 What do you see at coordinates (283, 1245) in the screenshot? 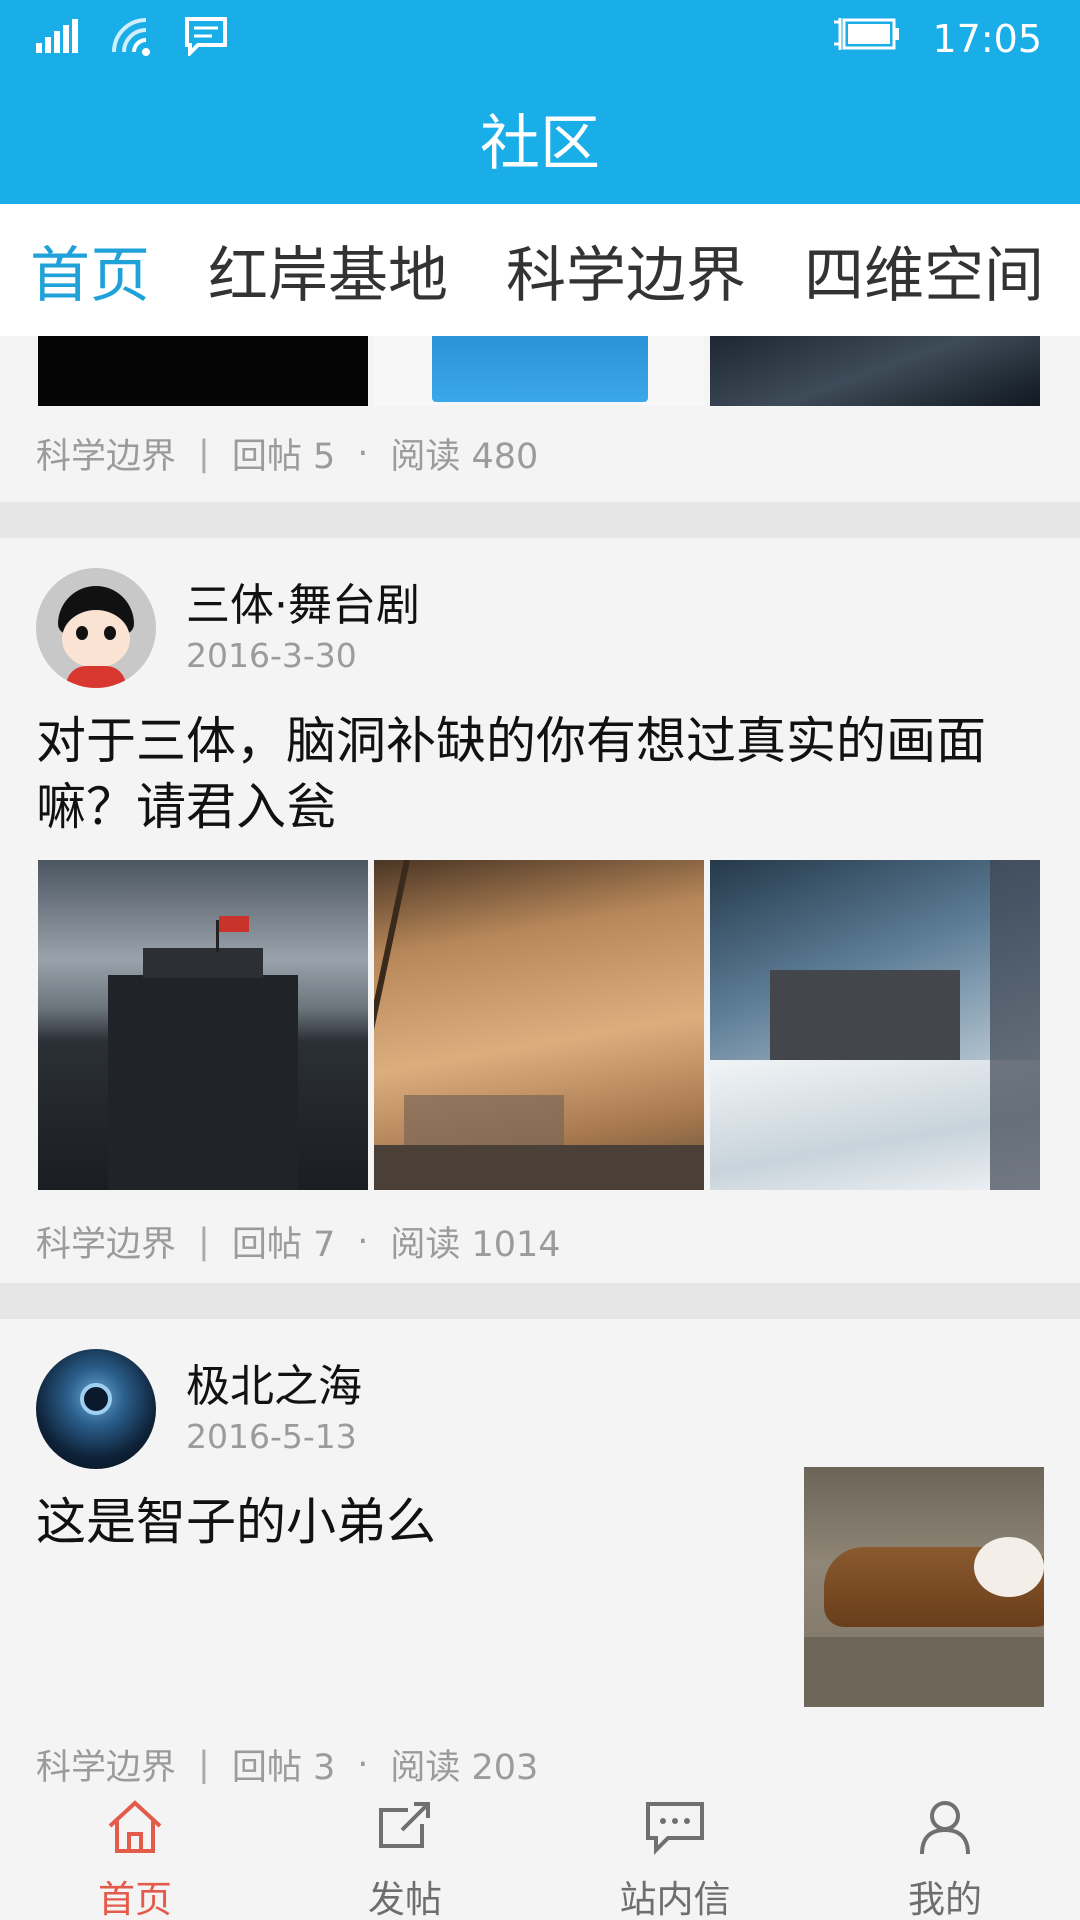
I see `reply-count: 回帖 7` at bounding box center [283, 1245].